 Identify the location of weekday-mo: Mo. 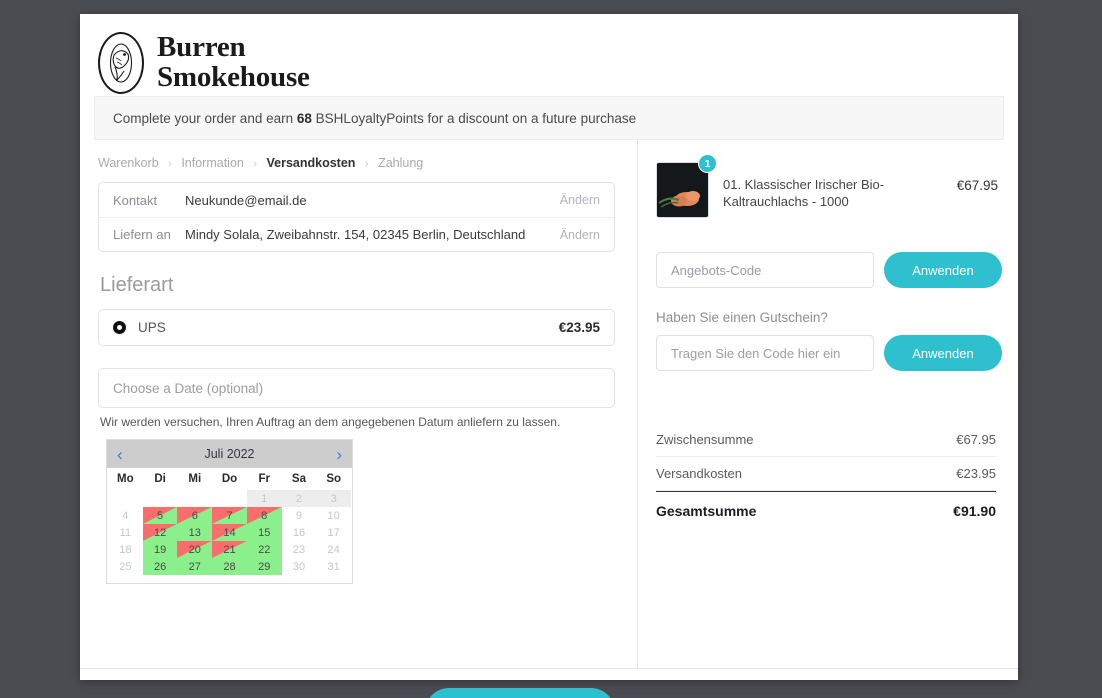
(125, 479).